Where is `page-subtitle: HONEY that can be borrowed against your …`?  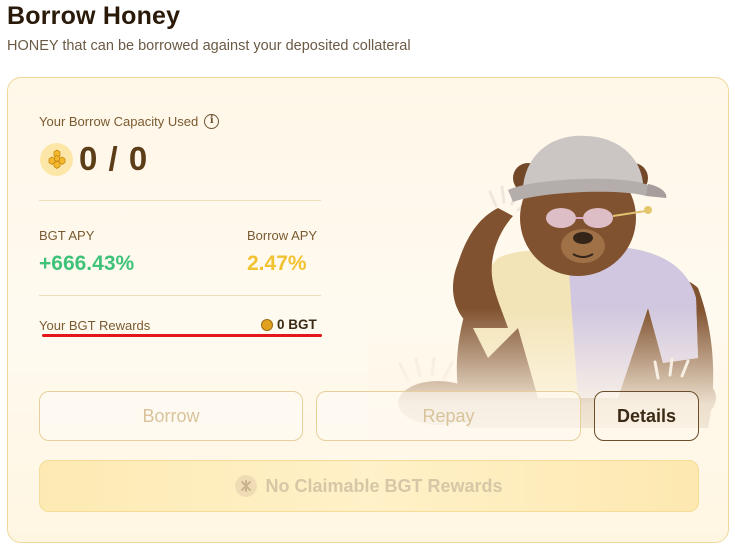 page-subtitle: HONEY that can be borrowed against your … is located at coordinates (209, 46).